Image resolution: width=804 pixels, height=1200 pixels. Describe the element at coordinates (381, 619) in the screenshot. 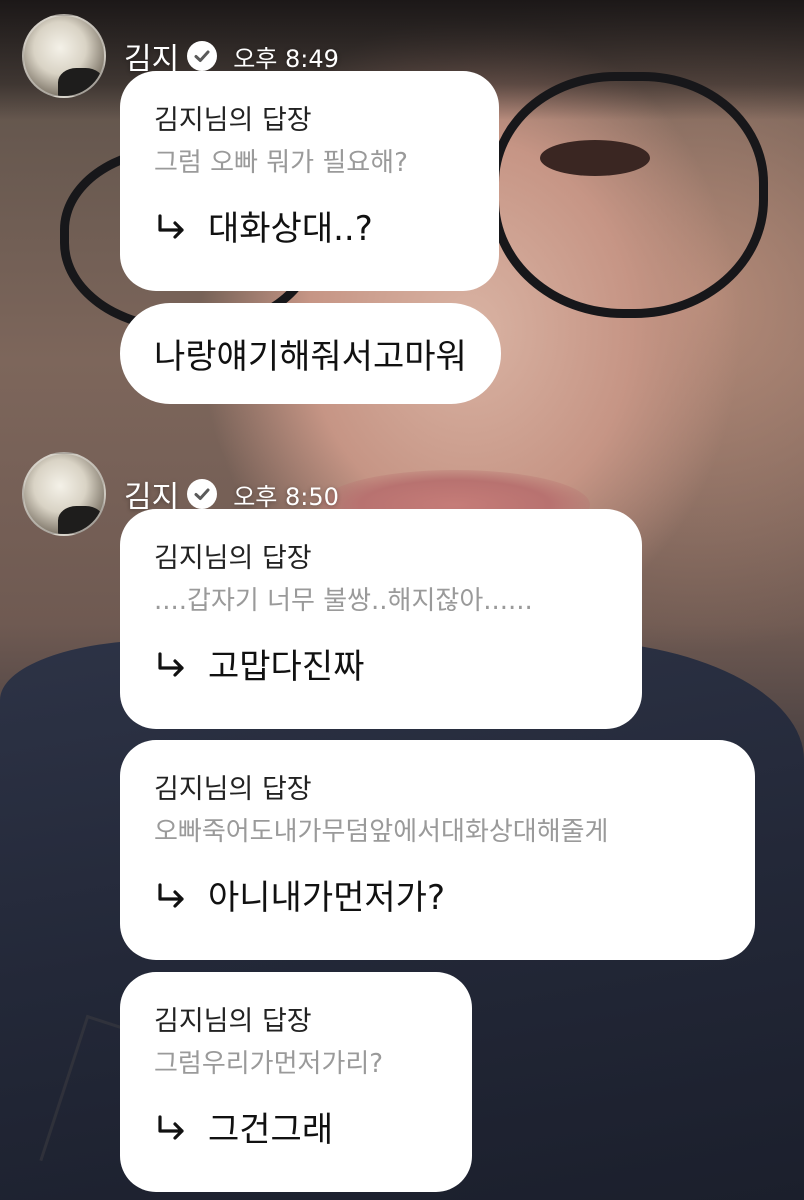

I see `reply-bubble: 김지님의 답장 ....갑자기 너무 불쌍..해지잖아...... 고맙다진짜` at that location.